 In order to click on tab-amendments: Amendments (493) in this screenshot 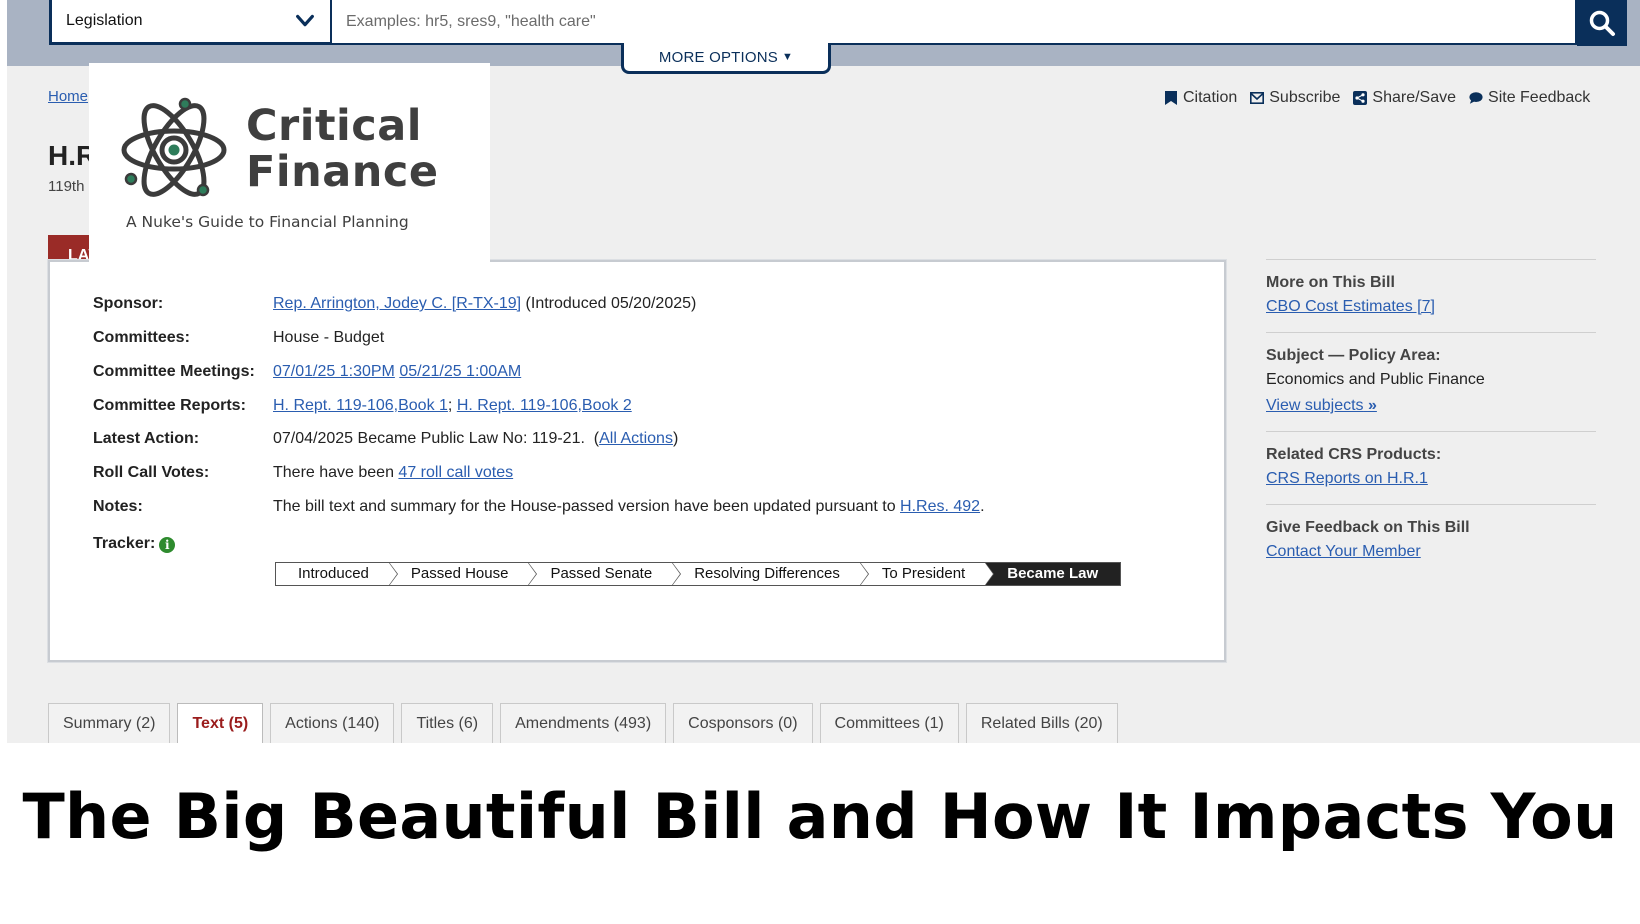, I will do `click(583, 723)`.